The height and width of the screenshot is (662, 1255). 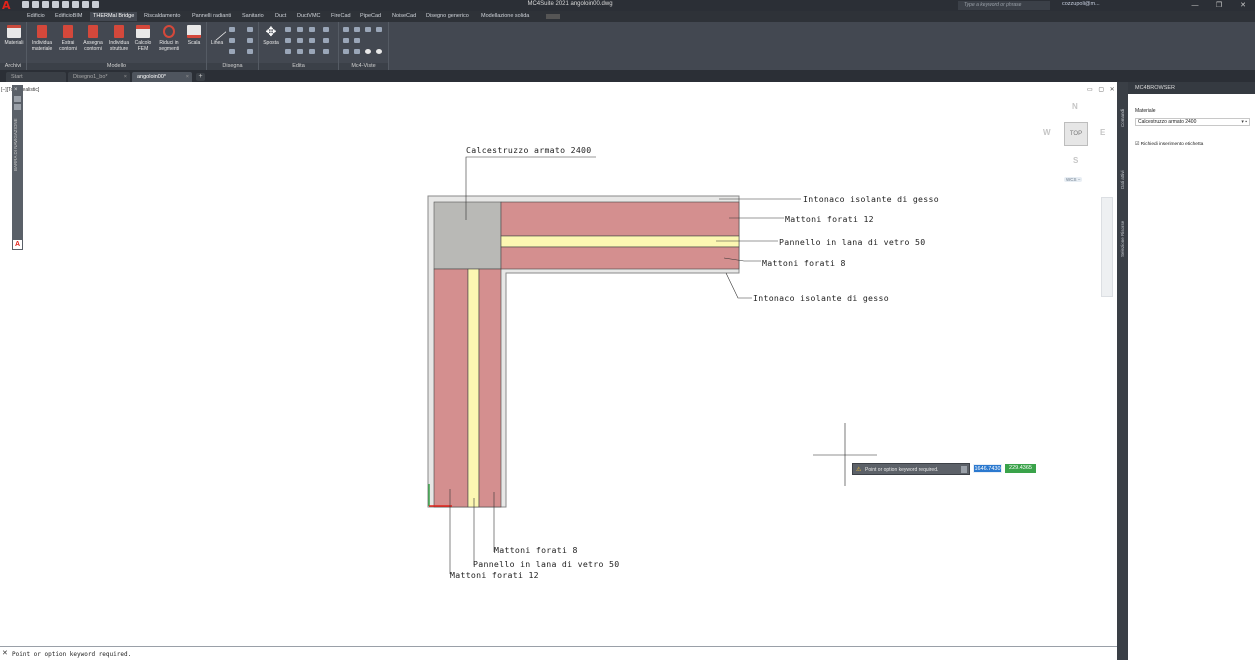 I want to click on warning-icon: ⚠, so click(x=859, y=470).